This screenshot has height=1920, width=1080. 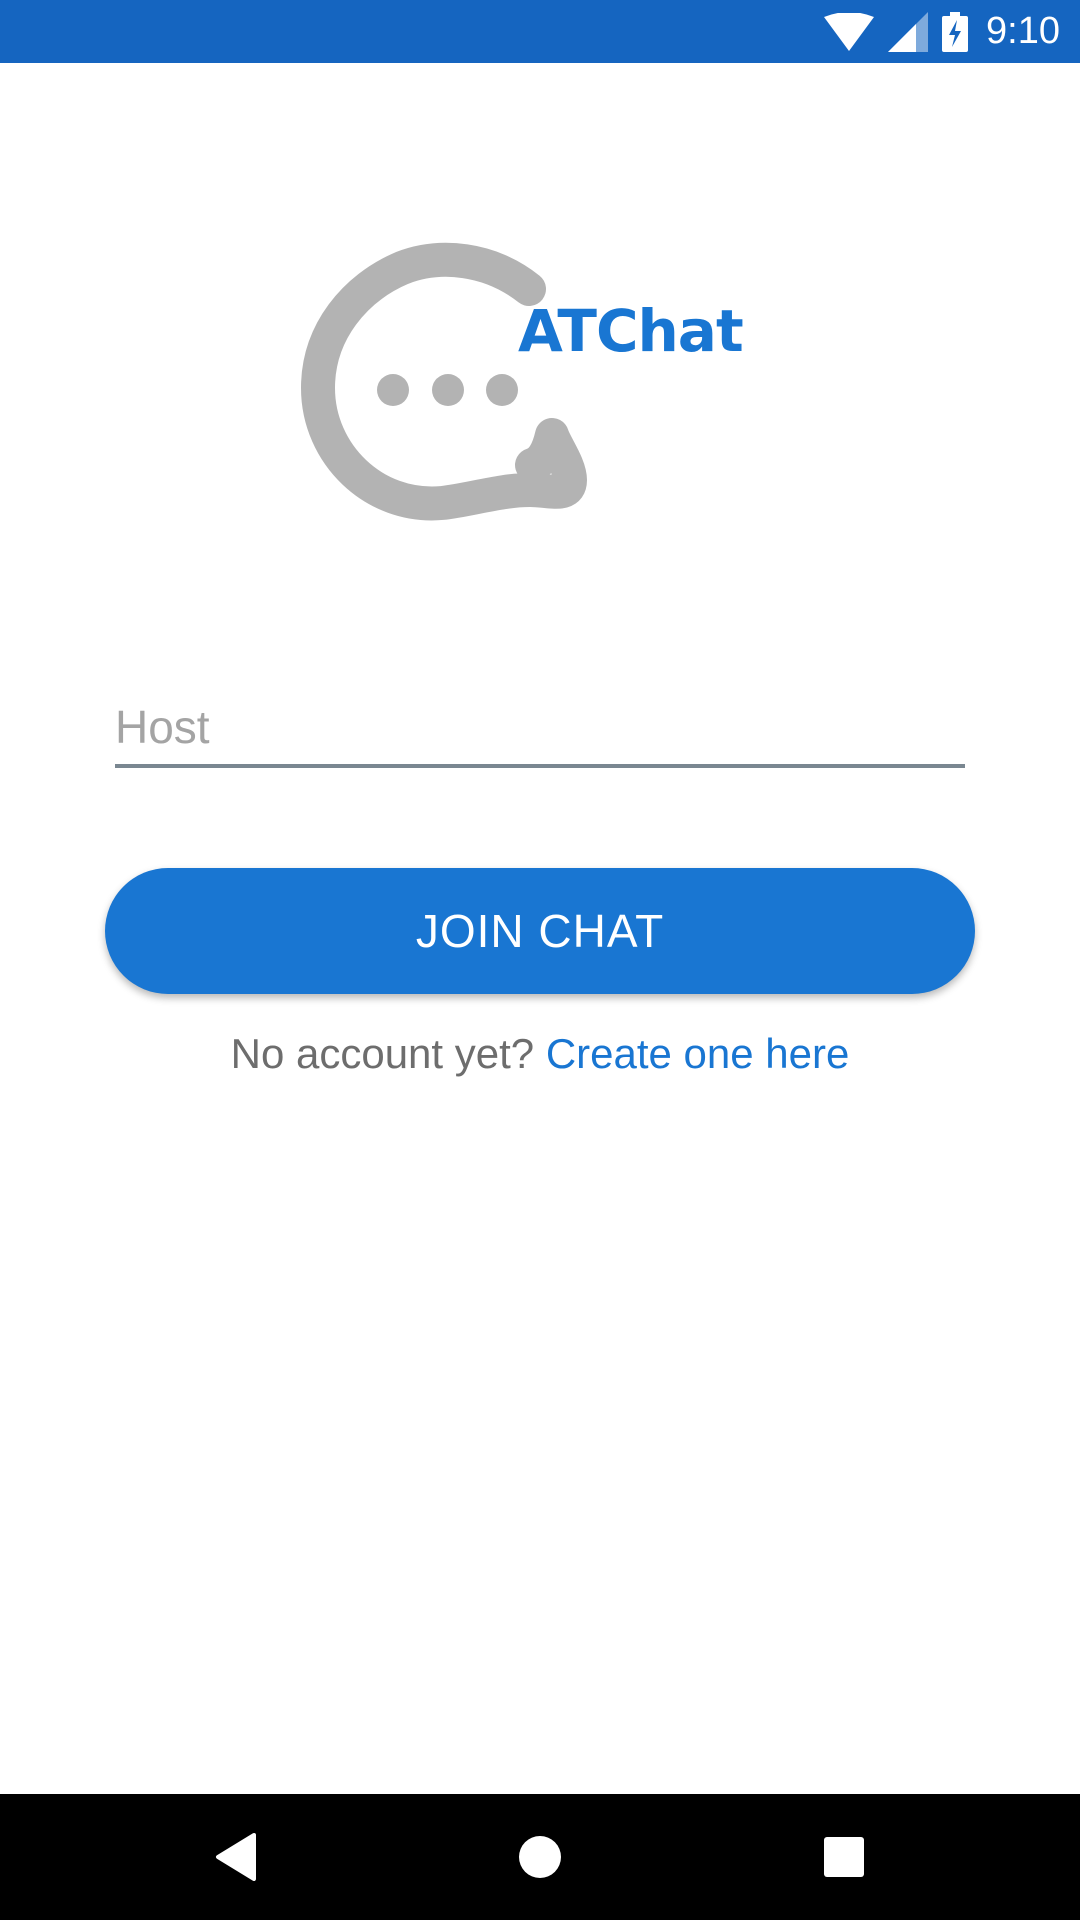 I want to click on battery-charging-icon, so click(x=955, y=31).